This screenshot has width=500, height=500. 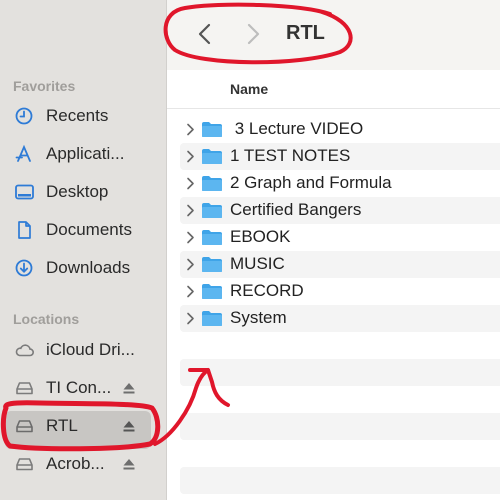 I want to click on list-item: RECORD, so click(x=340, y=291).